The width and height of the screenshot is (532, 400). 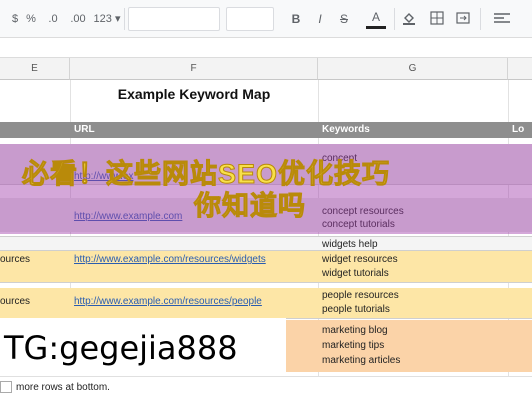 I want to click on horizontal-align-icon, so click(x=502, y=18).